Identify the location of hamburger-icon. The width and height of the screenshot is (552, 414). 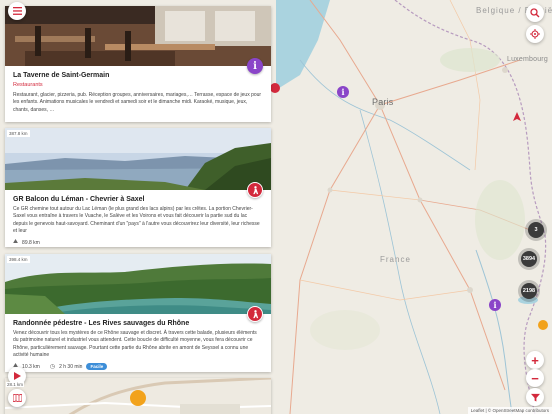
(17, 11).